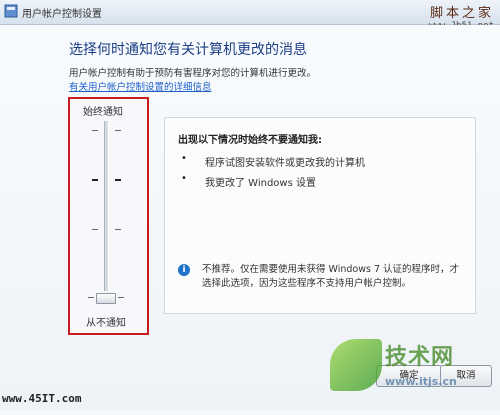 The image size is (500, 415). I want to click on watermark-left: www.45IT.com, so click(42, 398).